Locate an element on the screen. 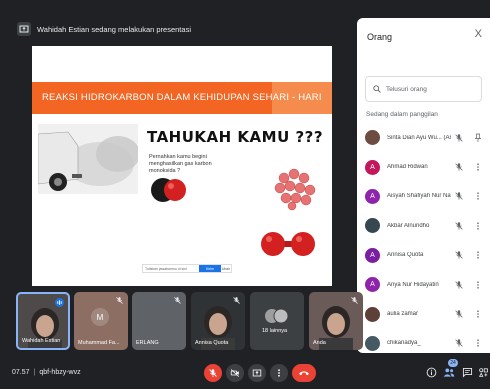  activities-button is located at coordinates (483, 372).